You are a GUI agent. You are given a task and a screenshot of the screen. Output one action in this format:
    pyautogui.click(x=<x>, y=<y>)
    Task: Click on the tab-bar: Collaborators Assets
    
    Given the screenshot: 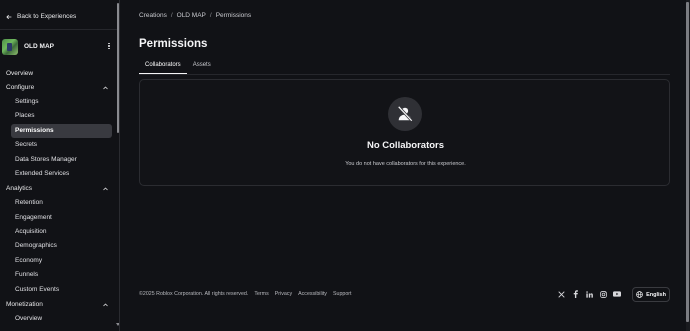 What is the action you would take?
    pyautogui.click(x=178, y=67)
    